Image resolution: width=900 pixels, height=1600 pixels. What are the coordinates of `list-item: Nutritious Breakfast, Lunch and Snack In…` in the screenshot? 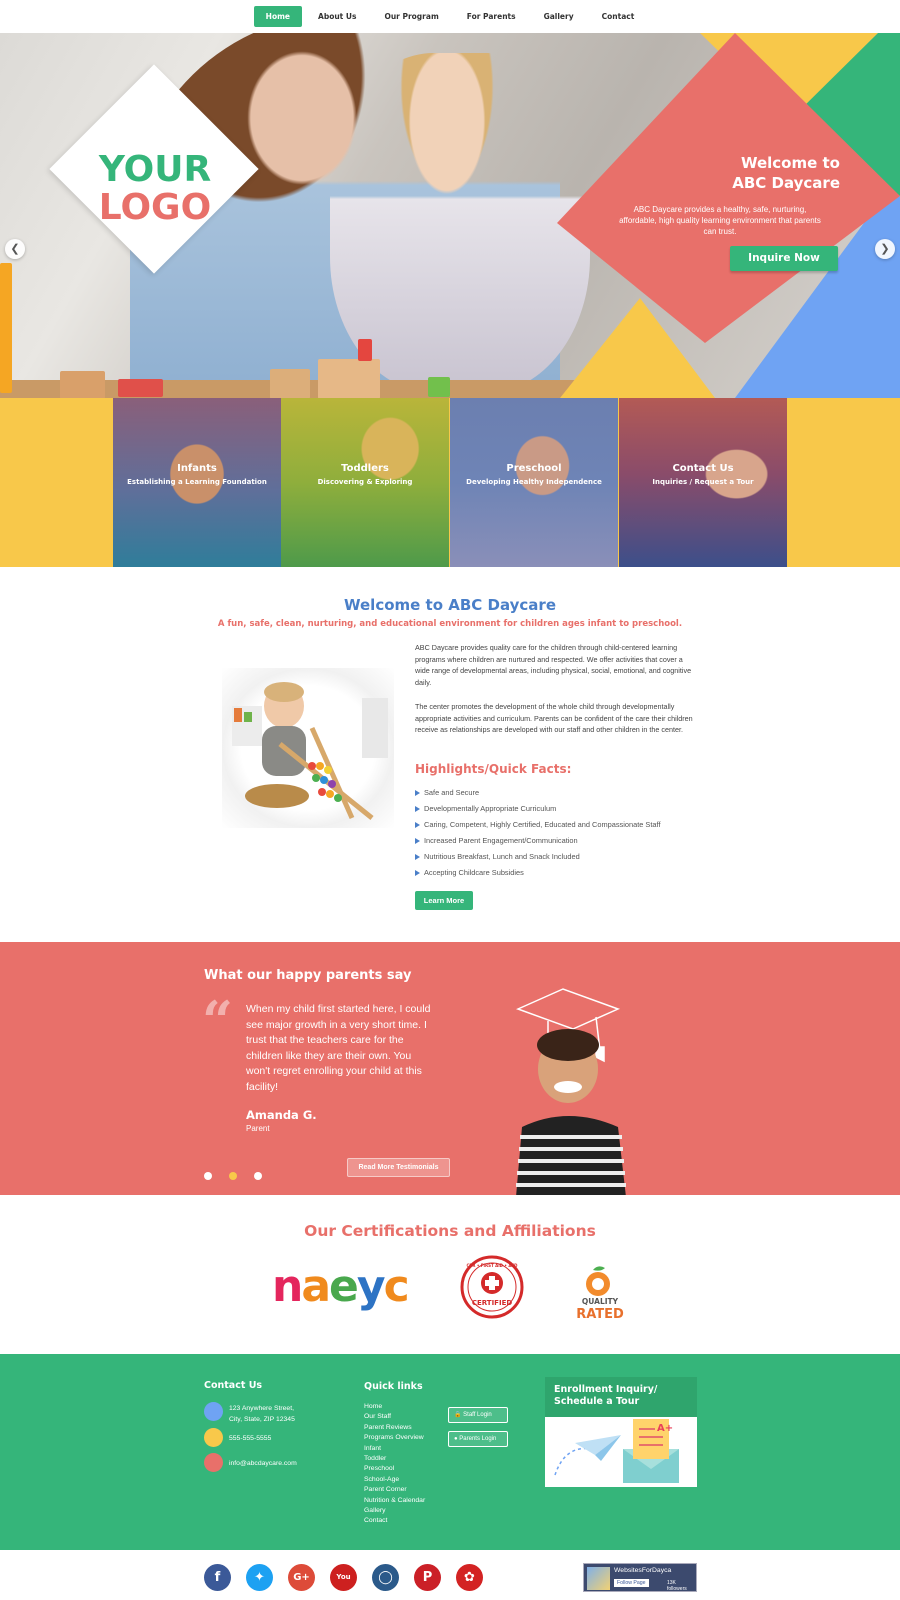 It's located at (538, 859).